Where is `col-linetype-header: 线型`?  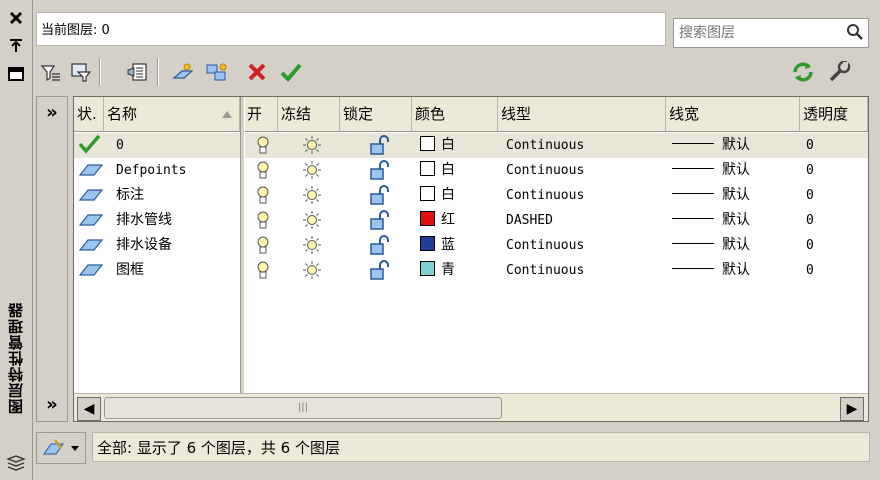
col-linetype-header: 线型 is located at coordinates (582, 114).